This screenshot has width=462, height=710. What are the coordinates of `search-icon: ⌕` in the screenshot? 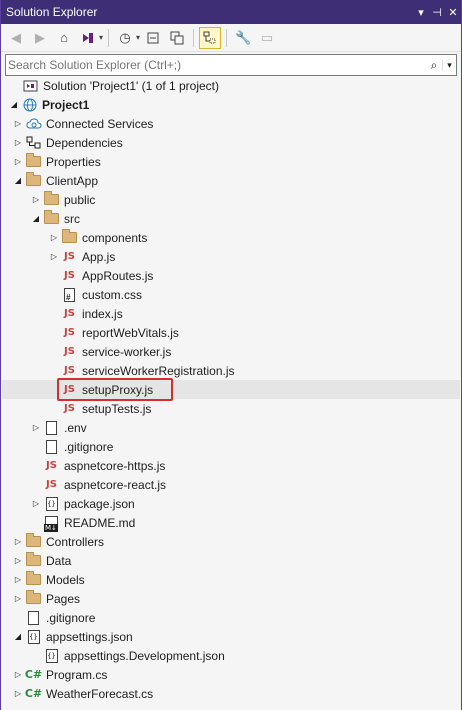 It's located at (434, 65).